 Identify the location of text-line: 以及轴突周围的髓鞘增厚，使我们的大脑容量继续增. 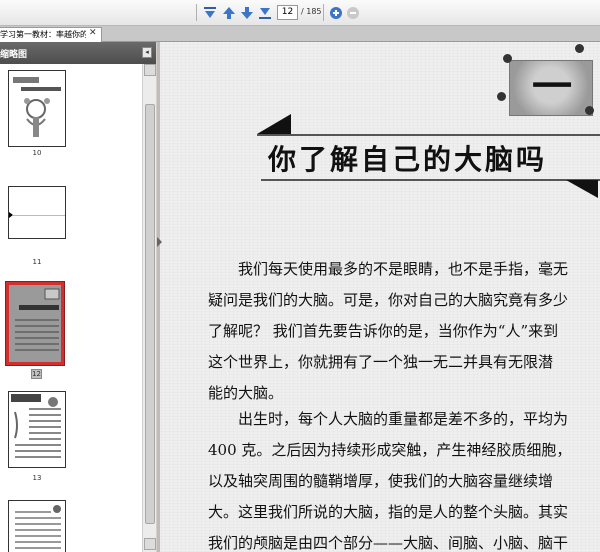
(381, 481).